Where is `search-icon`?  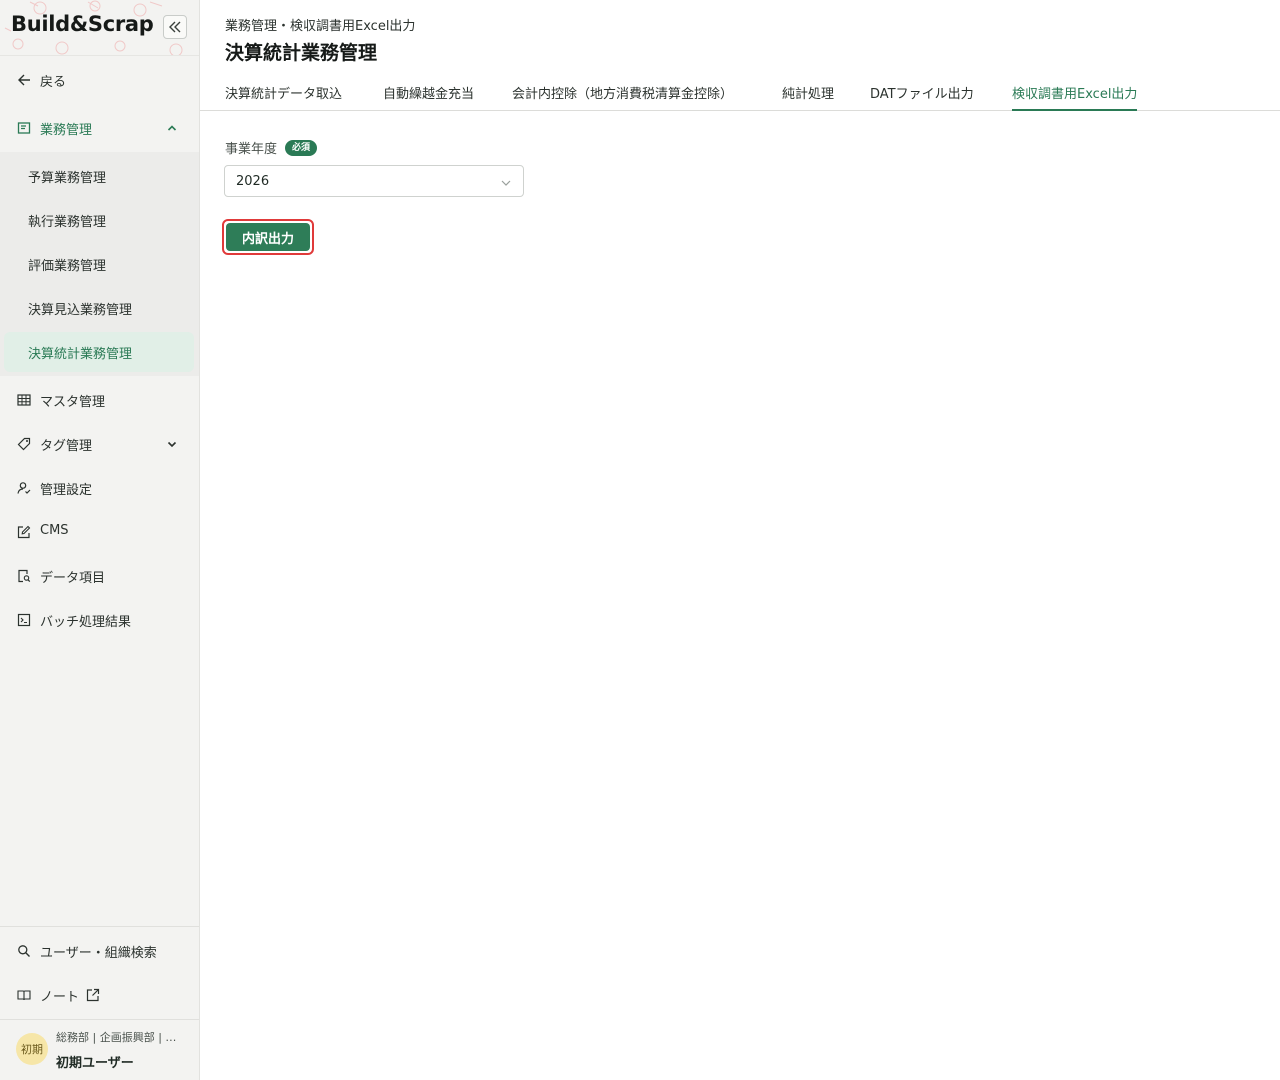
search-icon is located at coordinates (24, 951).